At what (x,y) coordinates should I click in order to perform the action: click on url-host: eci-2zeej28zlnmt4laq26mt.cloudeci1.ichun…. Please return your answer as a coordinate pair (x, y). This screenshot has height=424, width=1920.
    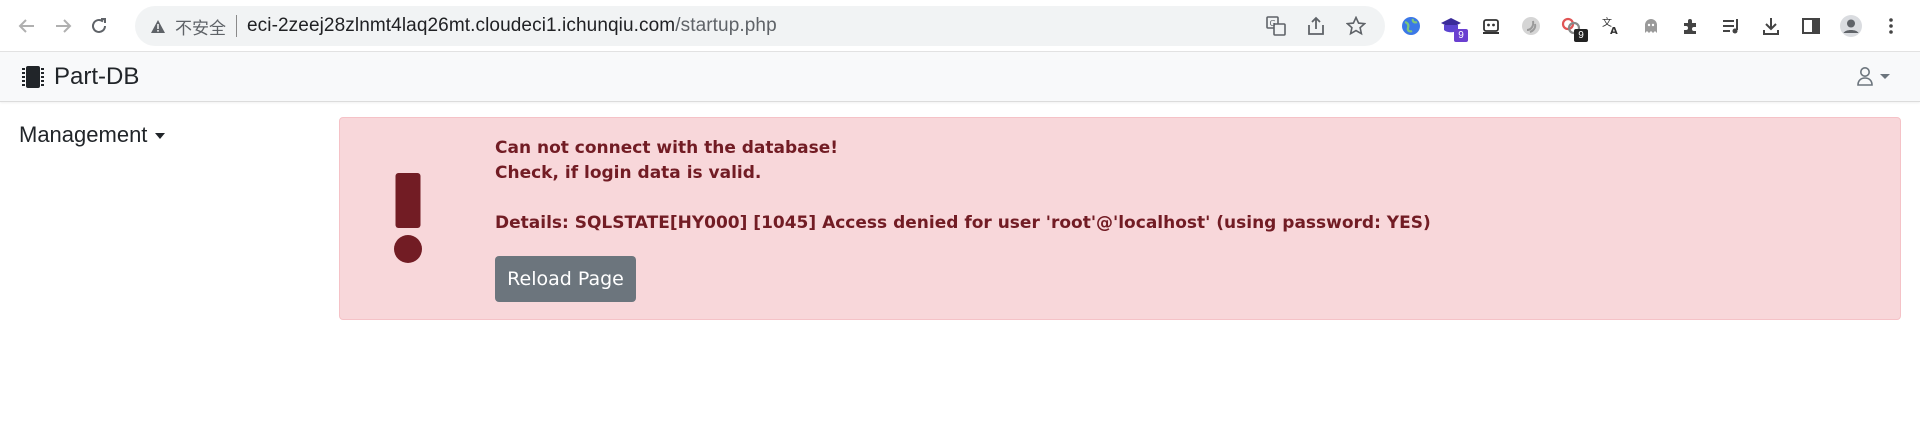
    Looking at the image, I should click on (461, 25).